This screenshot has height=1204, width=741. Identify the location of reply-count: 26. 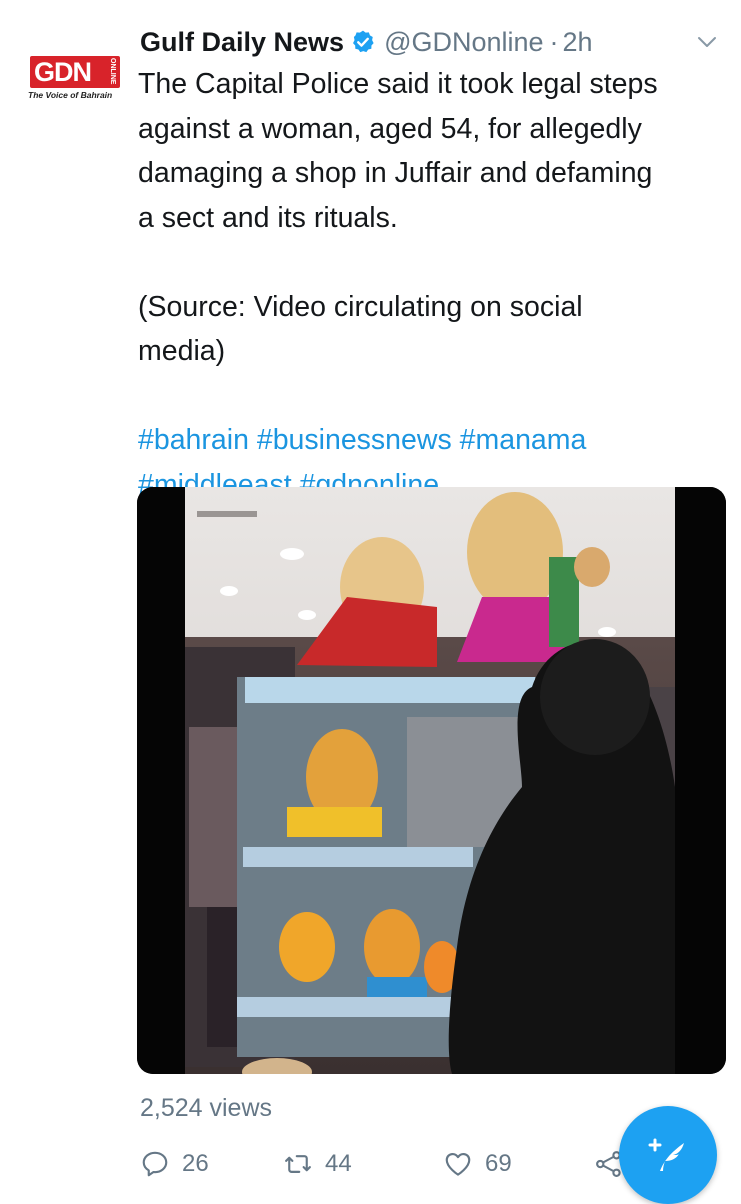
(195, 1163).